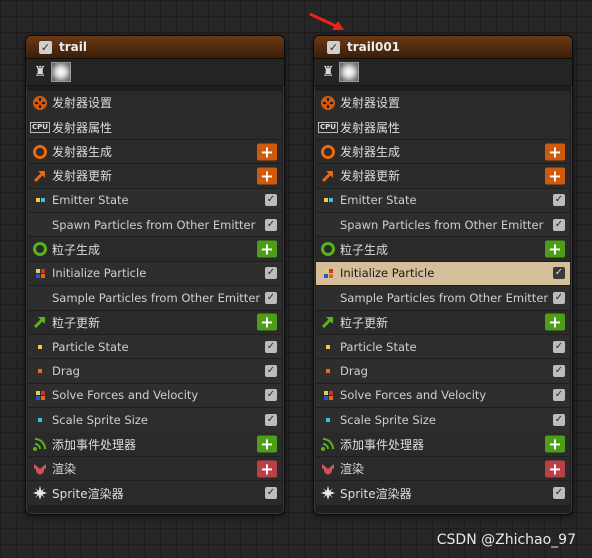 The width and height of the screenshot is (592, 558). What do you see at coordinates (40, 323) in the screenshot?
I see `particle-update-icon` at bounding box center [40, 323].